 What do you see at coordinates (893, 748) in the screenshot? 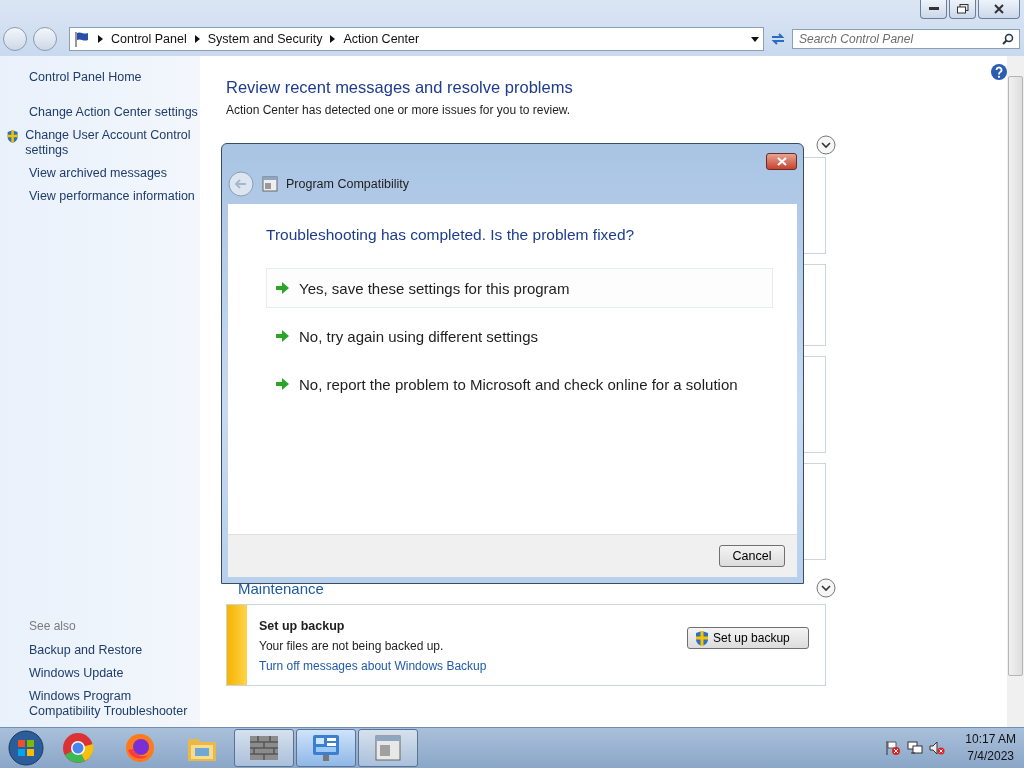
I see `flag-error-icon` at bounding box center [893, 748].